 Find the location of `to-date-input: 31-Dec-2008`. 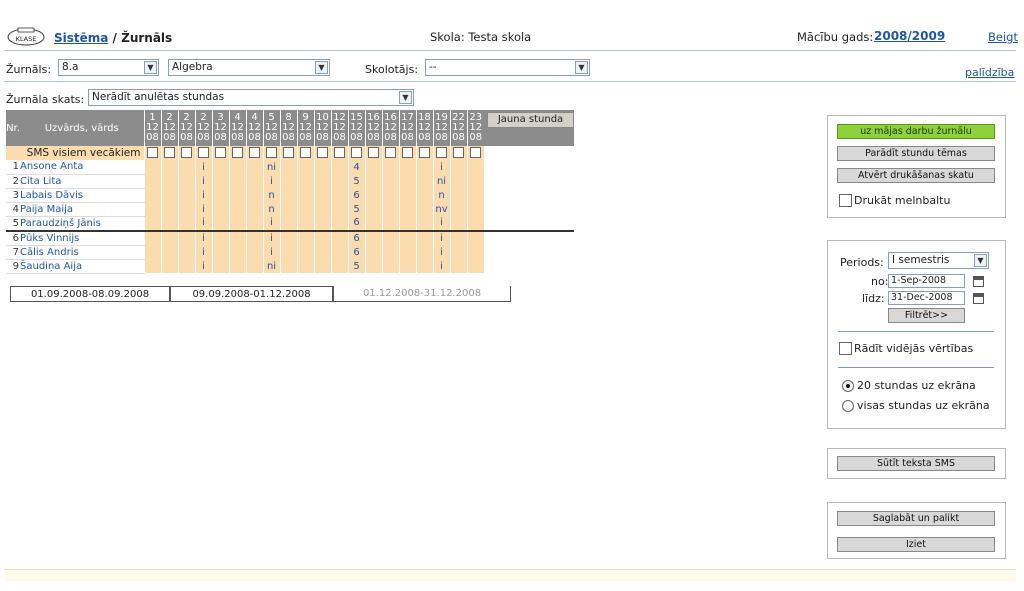

to-date-input: 31-Dec-2008 is located at coordinates (926, 298).